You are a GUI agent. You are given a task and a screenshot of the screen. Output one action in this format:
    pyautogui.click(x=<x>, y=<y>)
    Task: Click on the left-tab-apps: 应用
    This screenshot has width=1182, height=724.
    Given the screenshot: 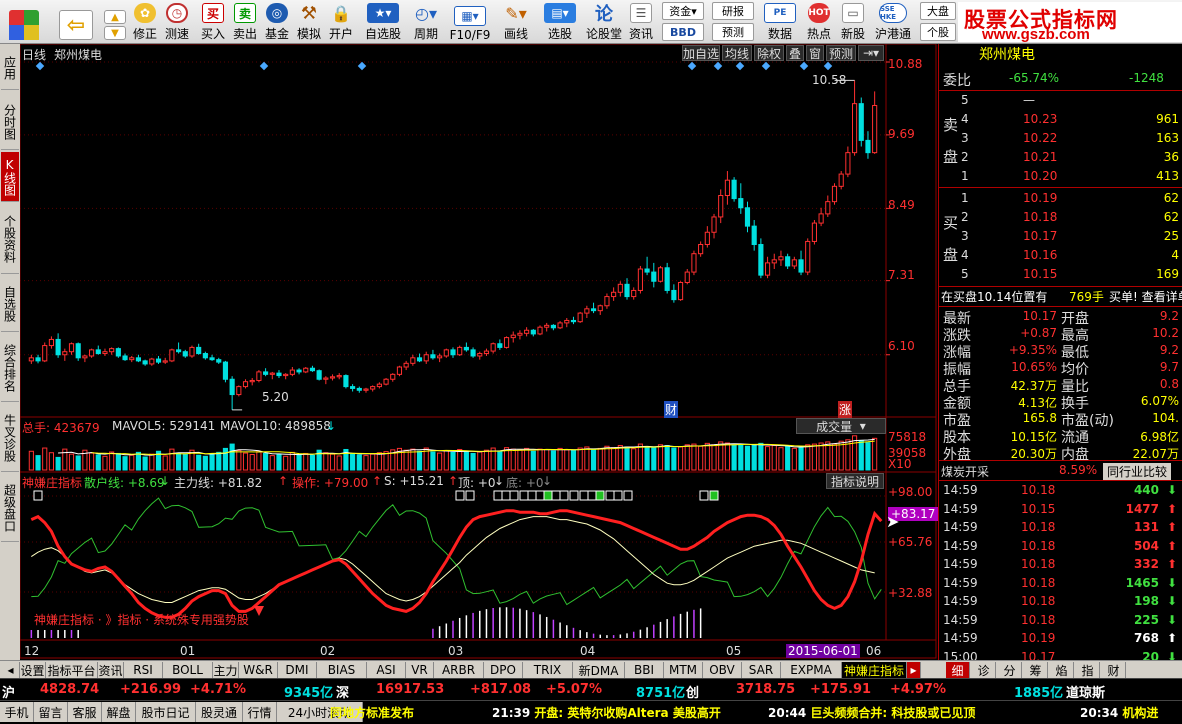 What is the action you would take?
    pyautogui.click(x=10, y=68)
    